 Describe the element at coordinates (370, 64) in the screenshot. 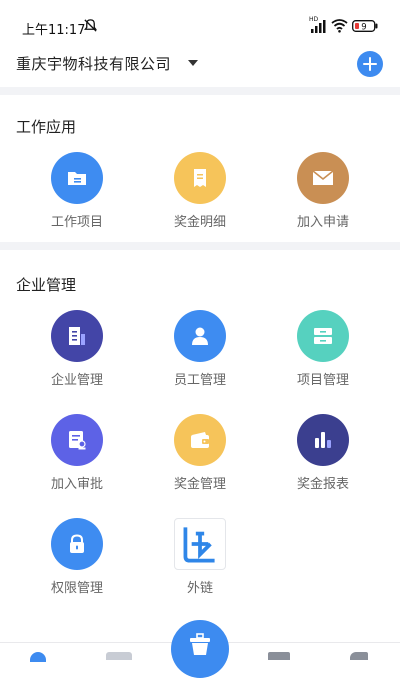

I see `add-button` at that location.